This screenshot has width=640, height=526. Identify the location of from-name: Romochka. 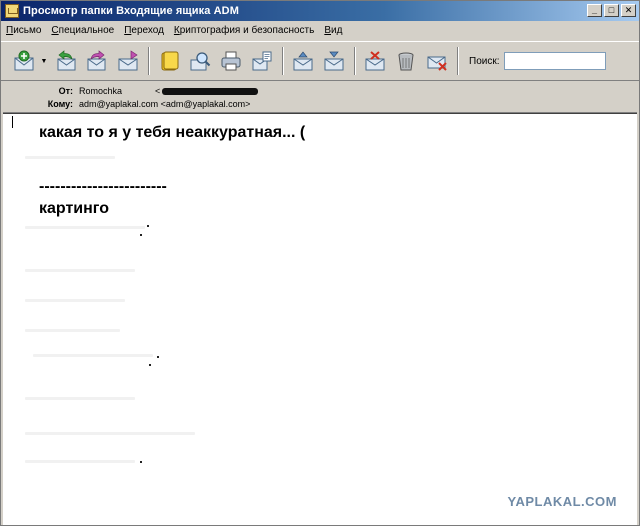
(117, 91).